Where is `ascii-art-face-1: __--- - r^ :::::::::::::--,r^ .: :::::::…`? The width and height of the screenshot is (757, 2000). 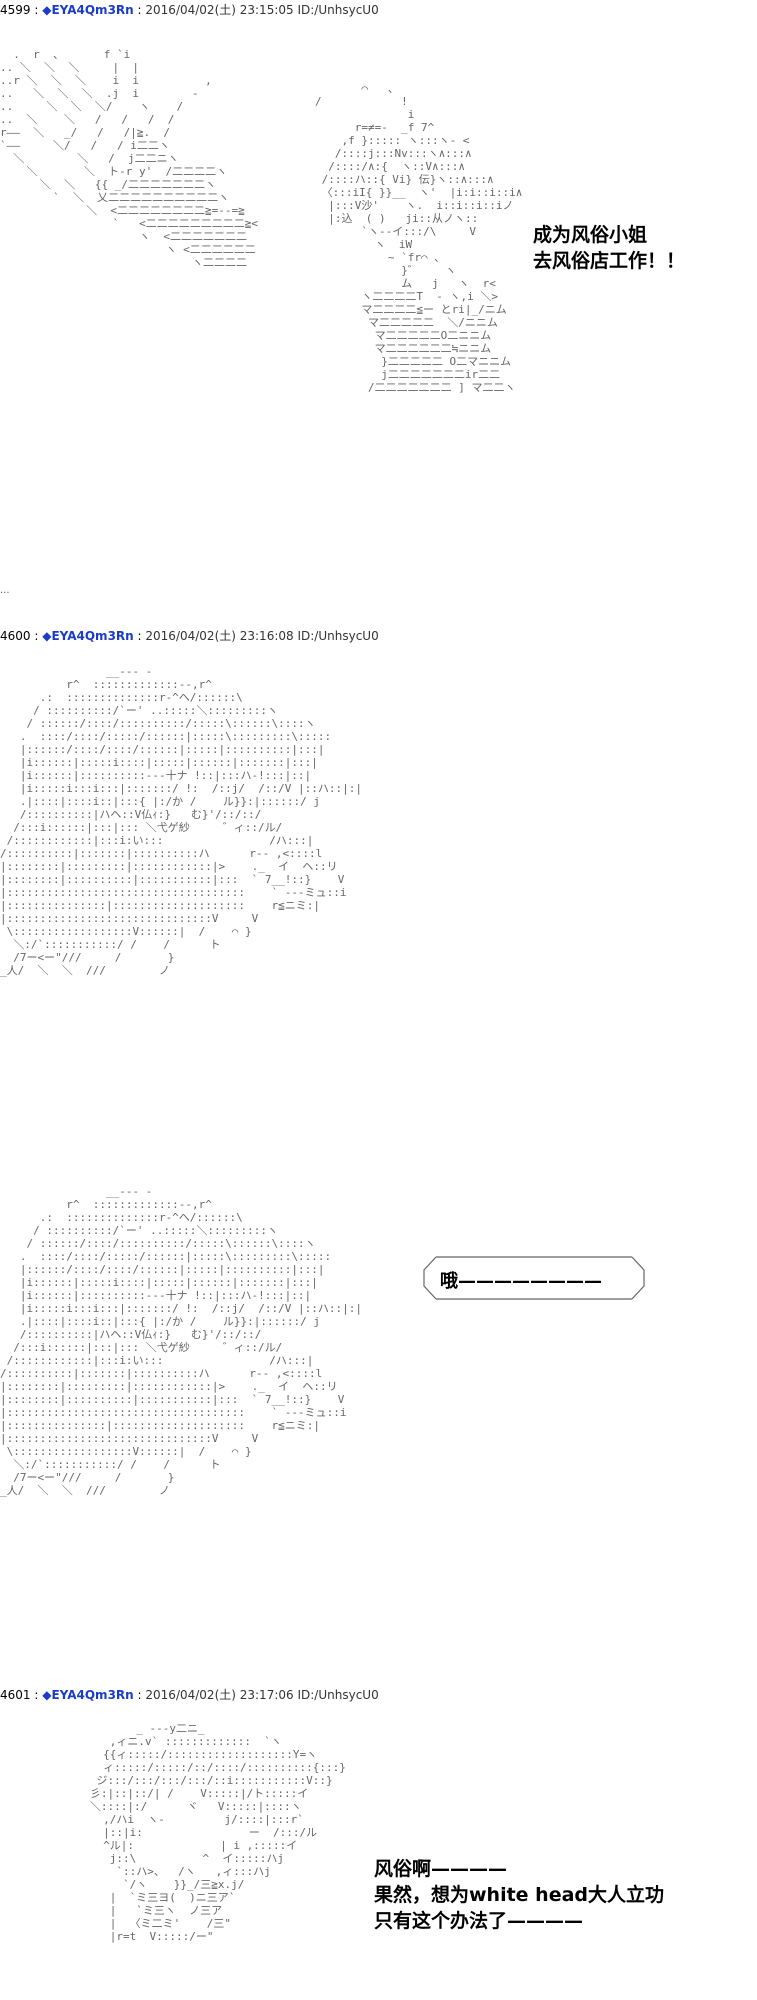
ascii-art-face-1: __--- - r^ :::::::::::::--,r^ .: :::::::… is located at coordinates (181, 821).